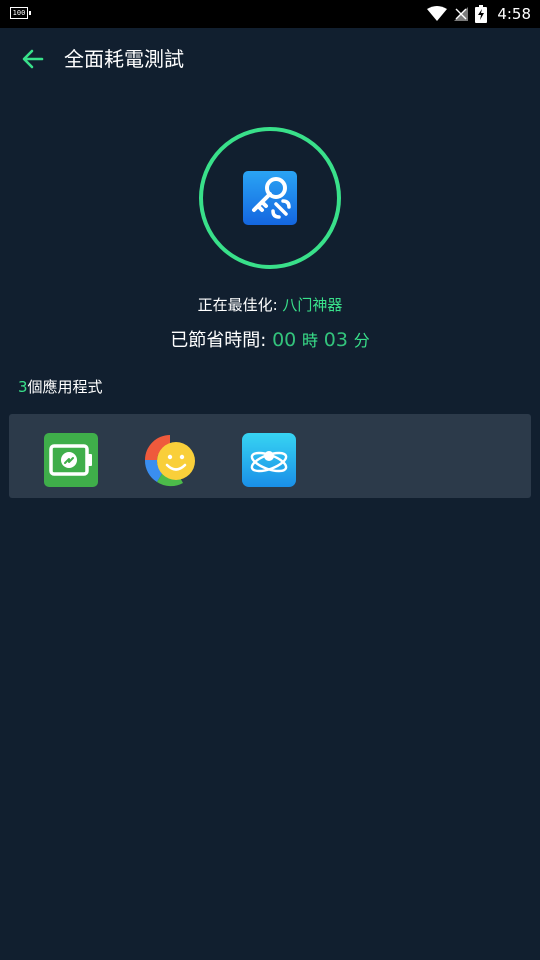  I want to click on saved-time: 已節省時間: 00 時 03 分, so click(270, 340).